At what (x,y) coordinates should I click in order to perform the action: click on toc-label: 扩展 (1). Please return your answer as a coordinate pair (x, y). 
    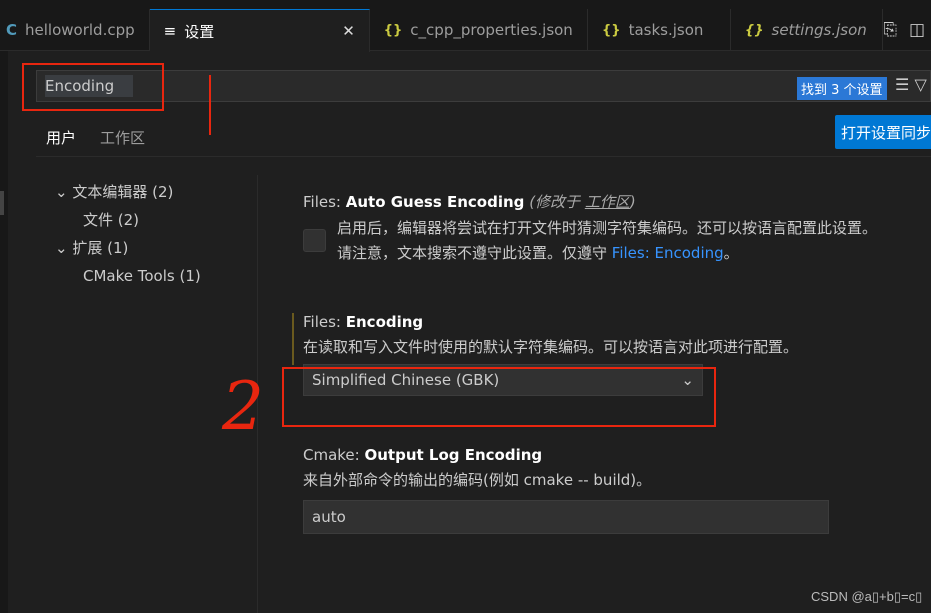
    Looking at the image, I should click on (100, 248).